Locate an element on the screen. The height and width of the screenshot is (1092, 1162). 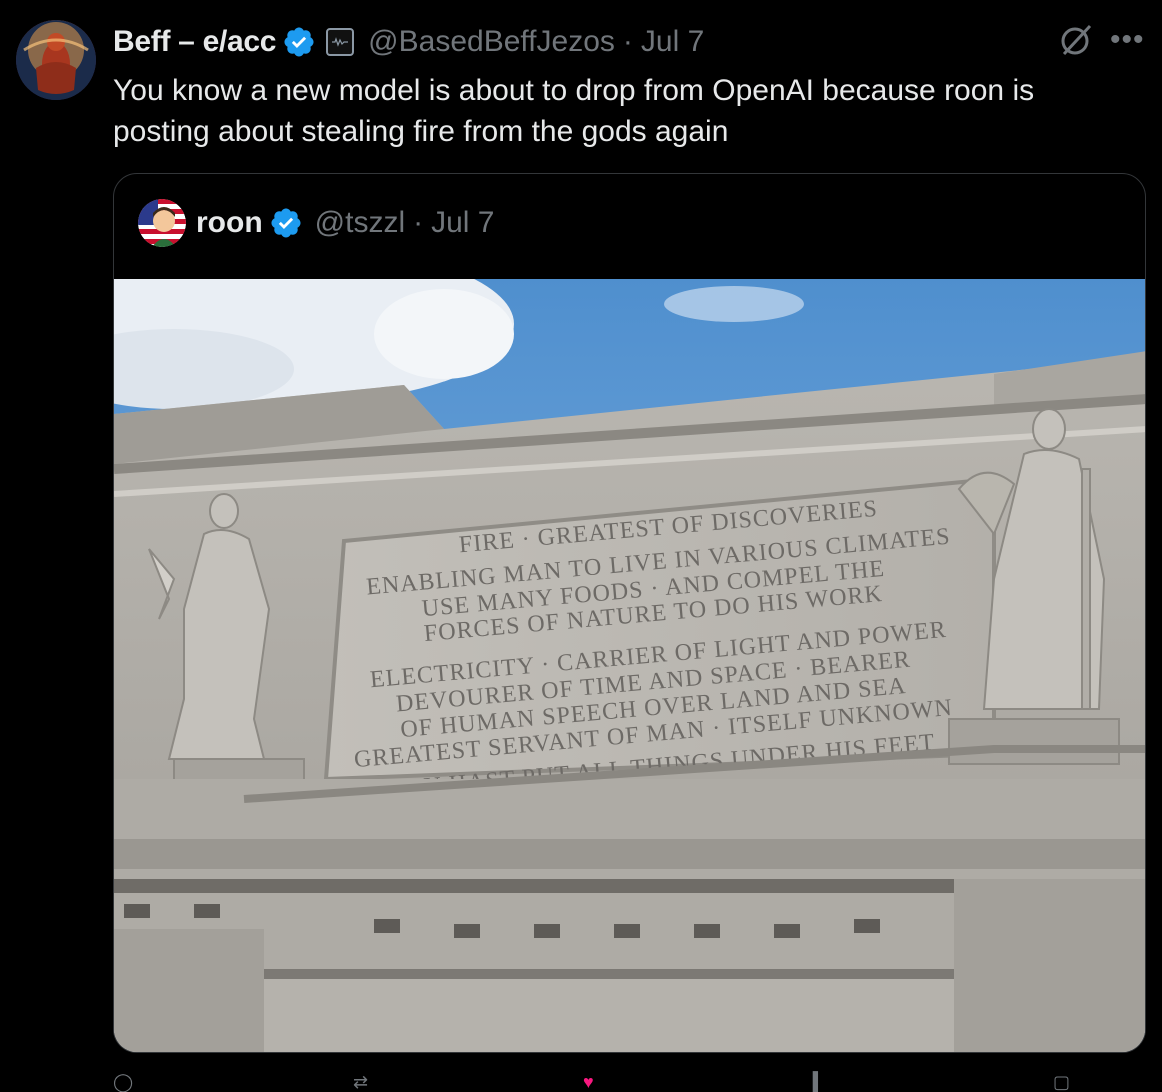
post-header: Beff – e/acc @BasedBeffJezos · Jul 7 is located at coordinates (408, 42).